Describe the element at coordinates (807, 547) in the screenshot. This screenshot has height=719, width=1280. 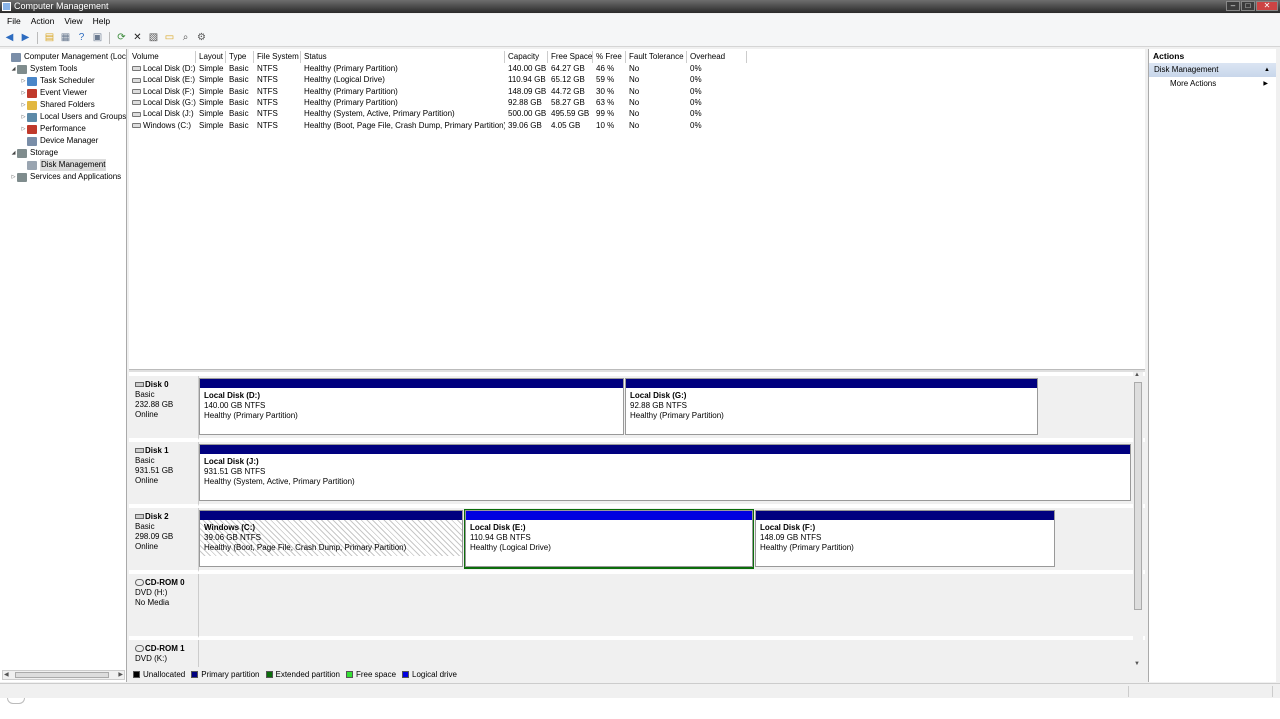
I see `partition-status: Healthy (Primary Partition)` at that location.